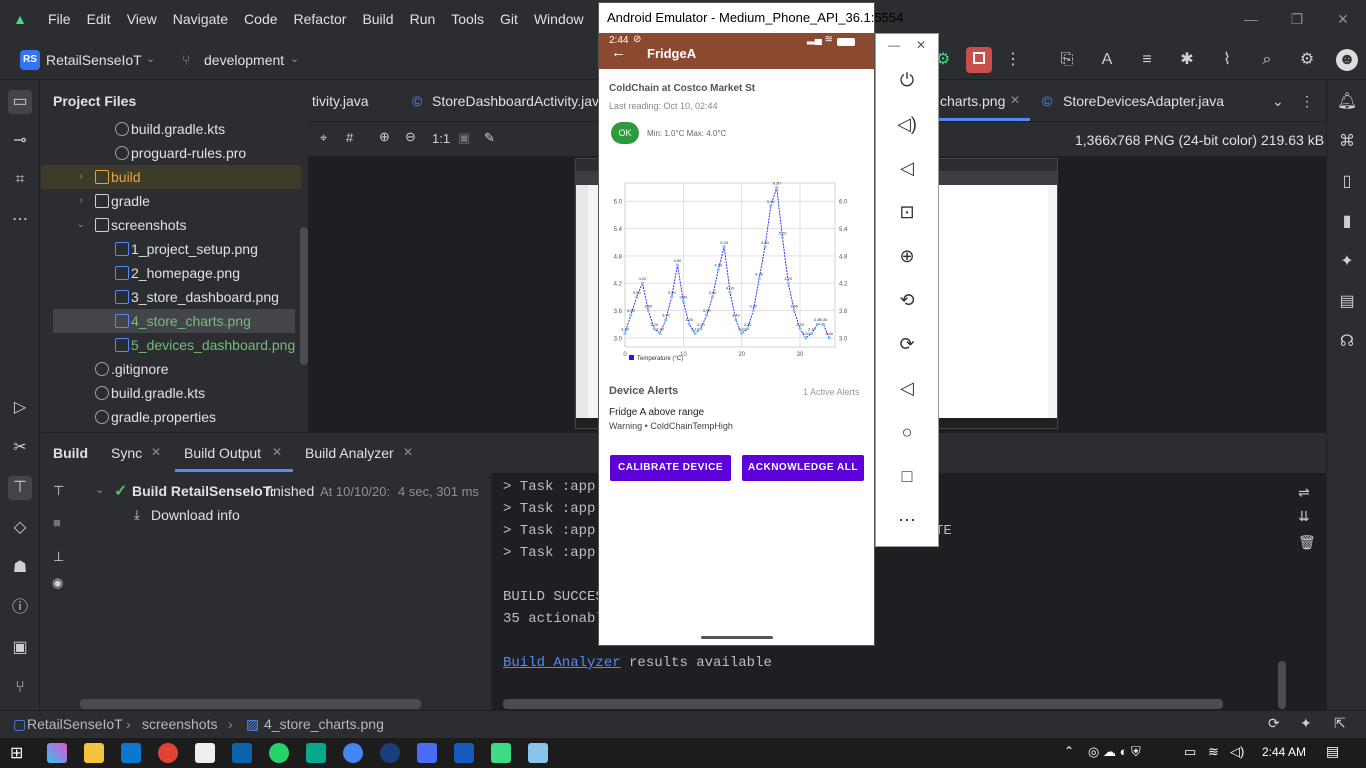 The image size is (1366, 768). Describe the element at coordinates (20, 220) in the screenshot. I see `more-horizontal-icon: ⋯` at that location.